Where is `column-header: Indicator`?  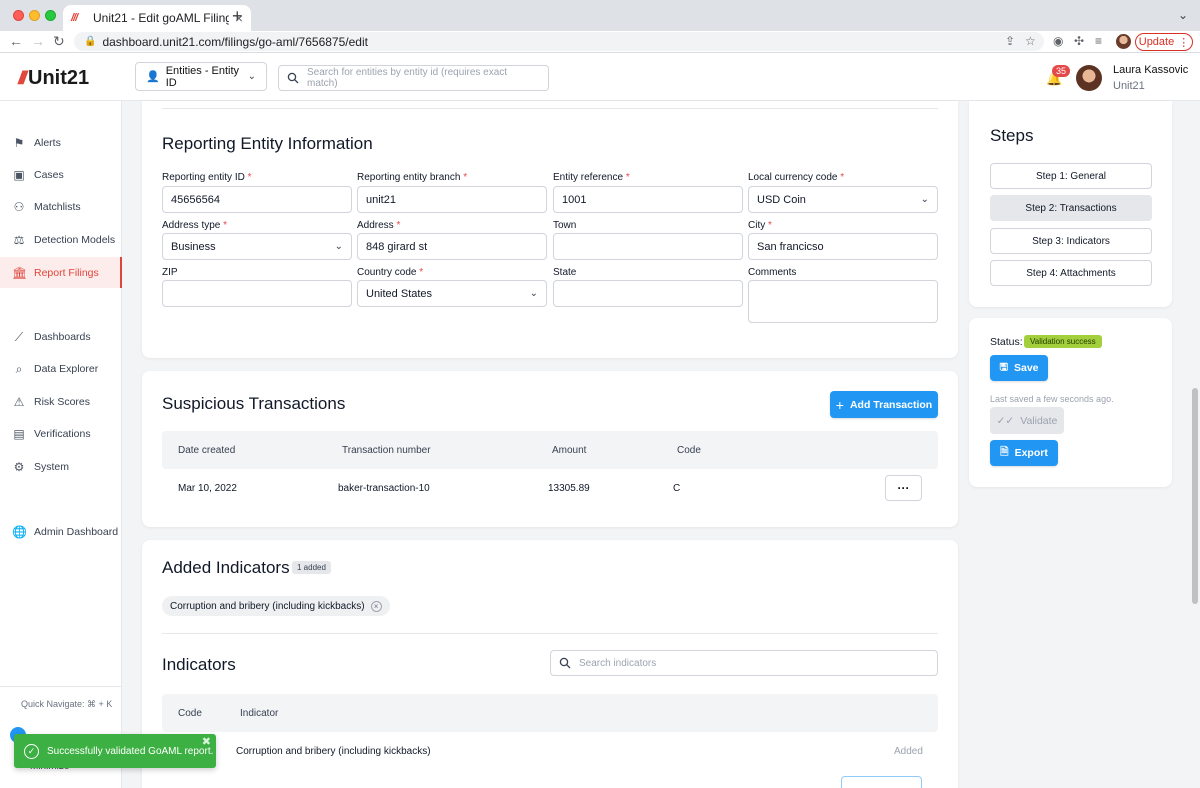
column-header: Indicator is located at coordinates (259, 713).